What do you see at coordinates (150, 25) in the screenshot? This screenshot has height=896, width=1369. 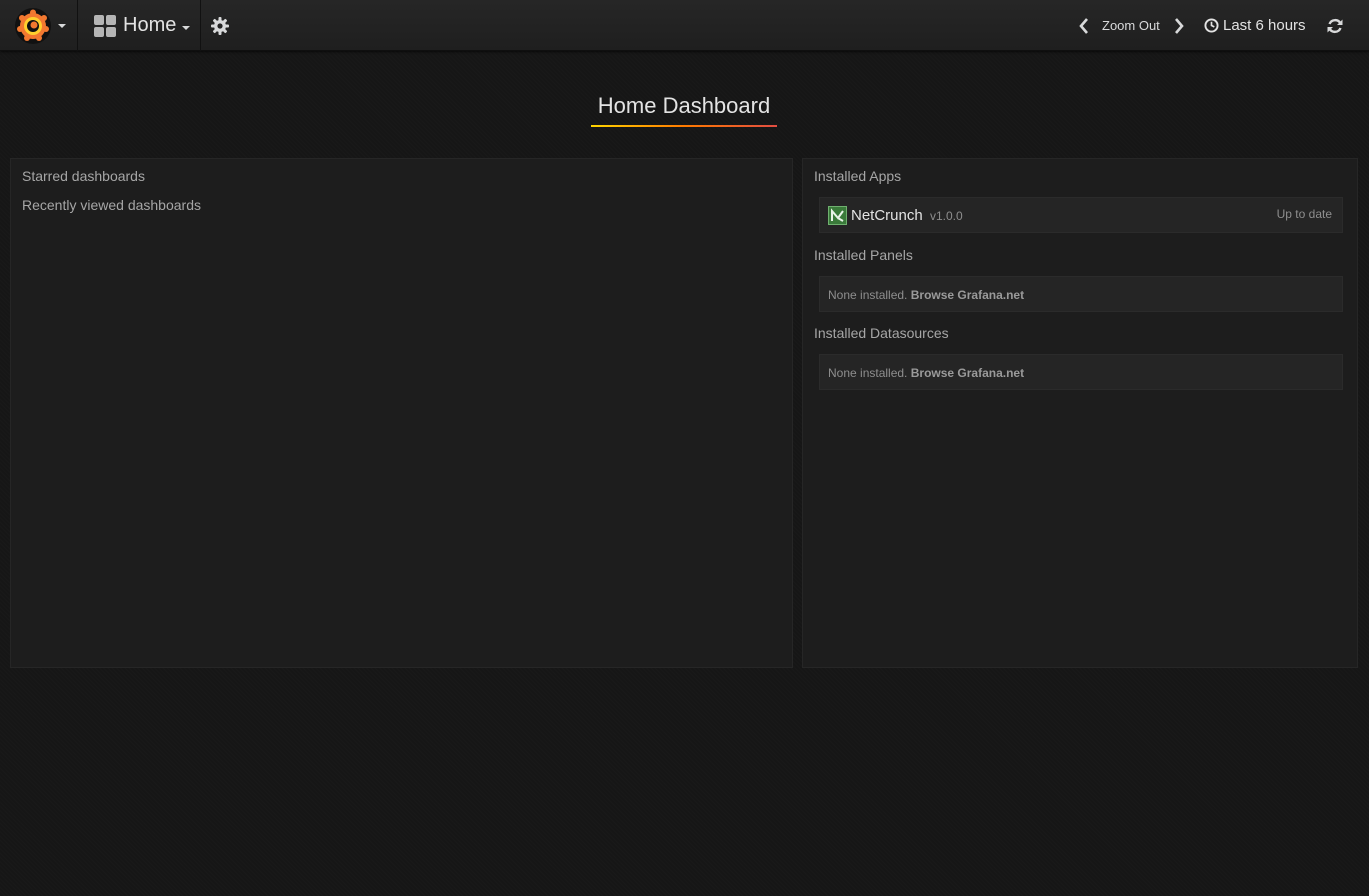 I see `dashboard-picker-label: Home` at bounding box center [150, 25].